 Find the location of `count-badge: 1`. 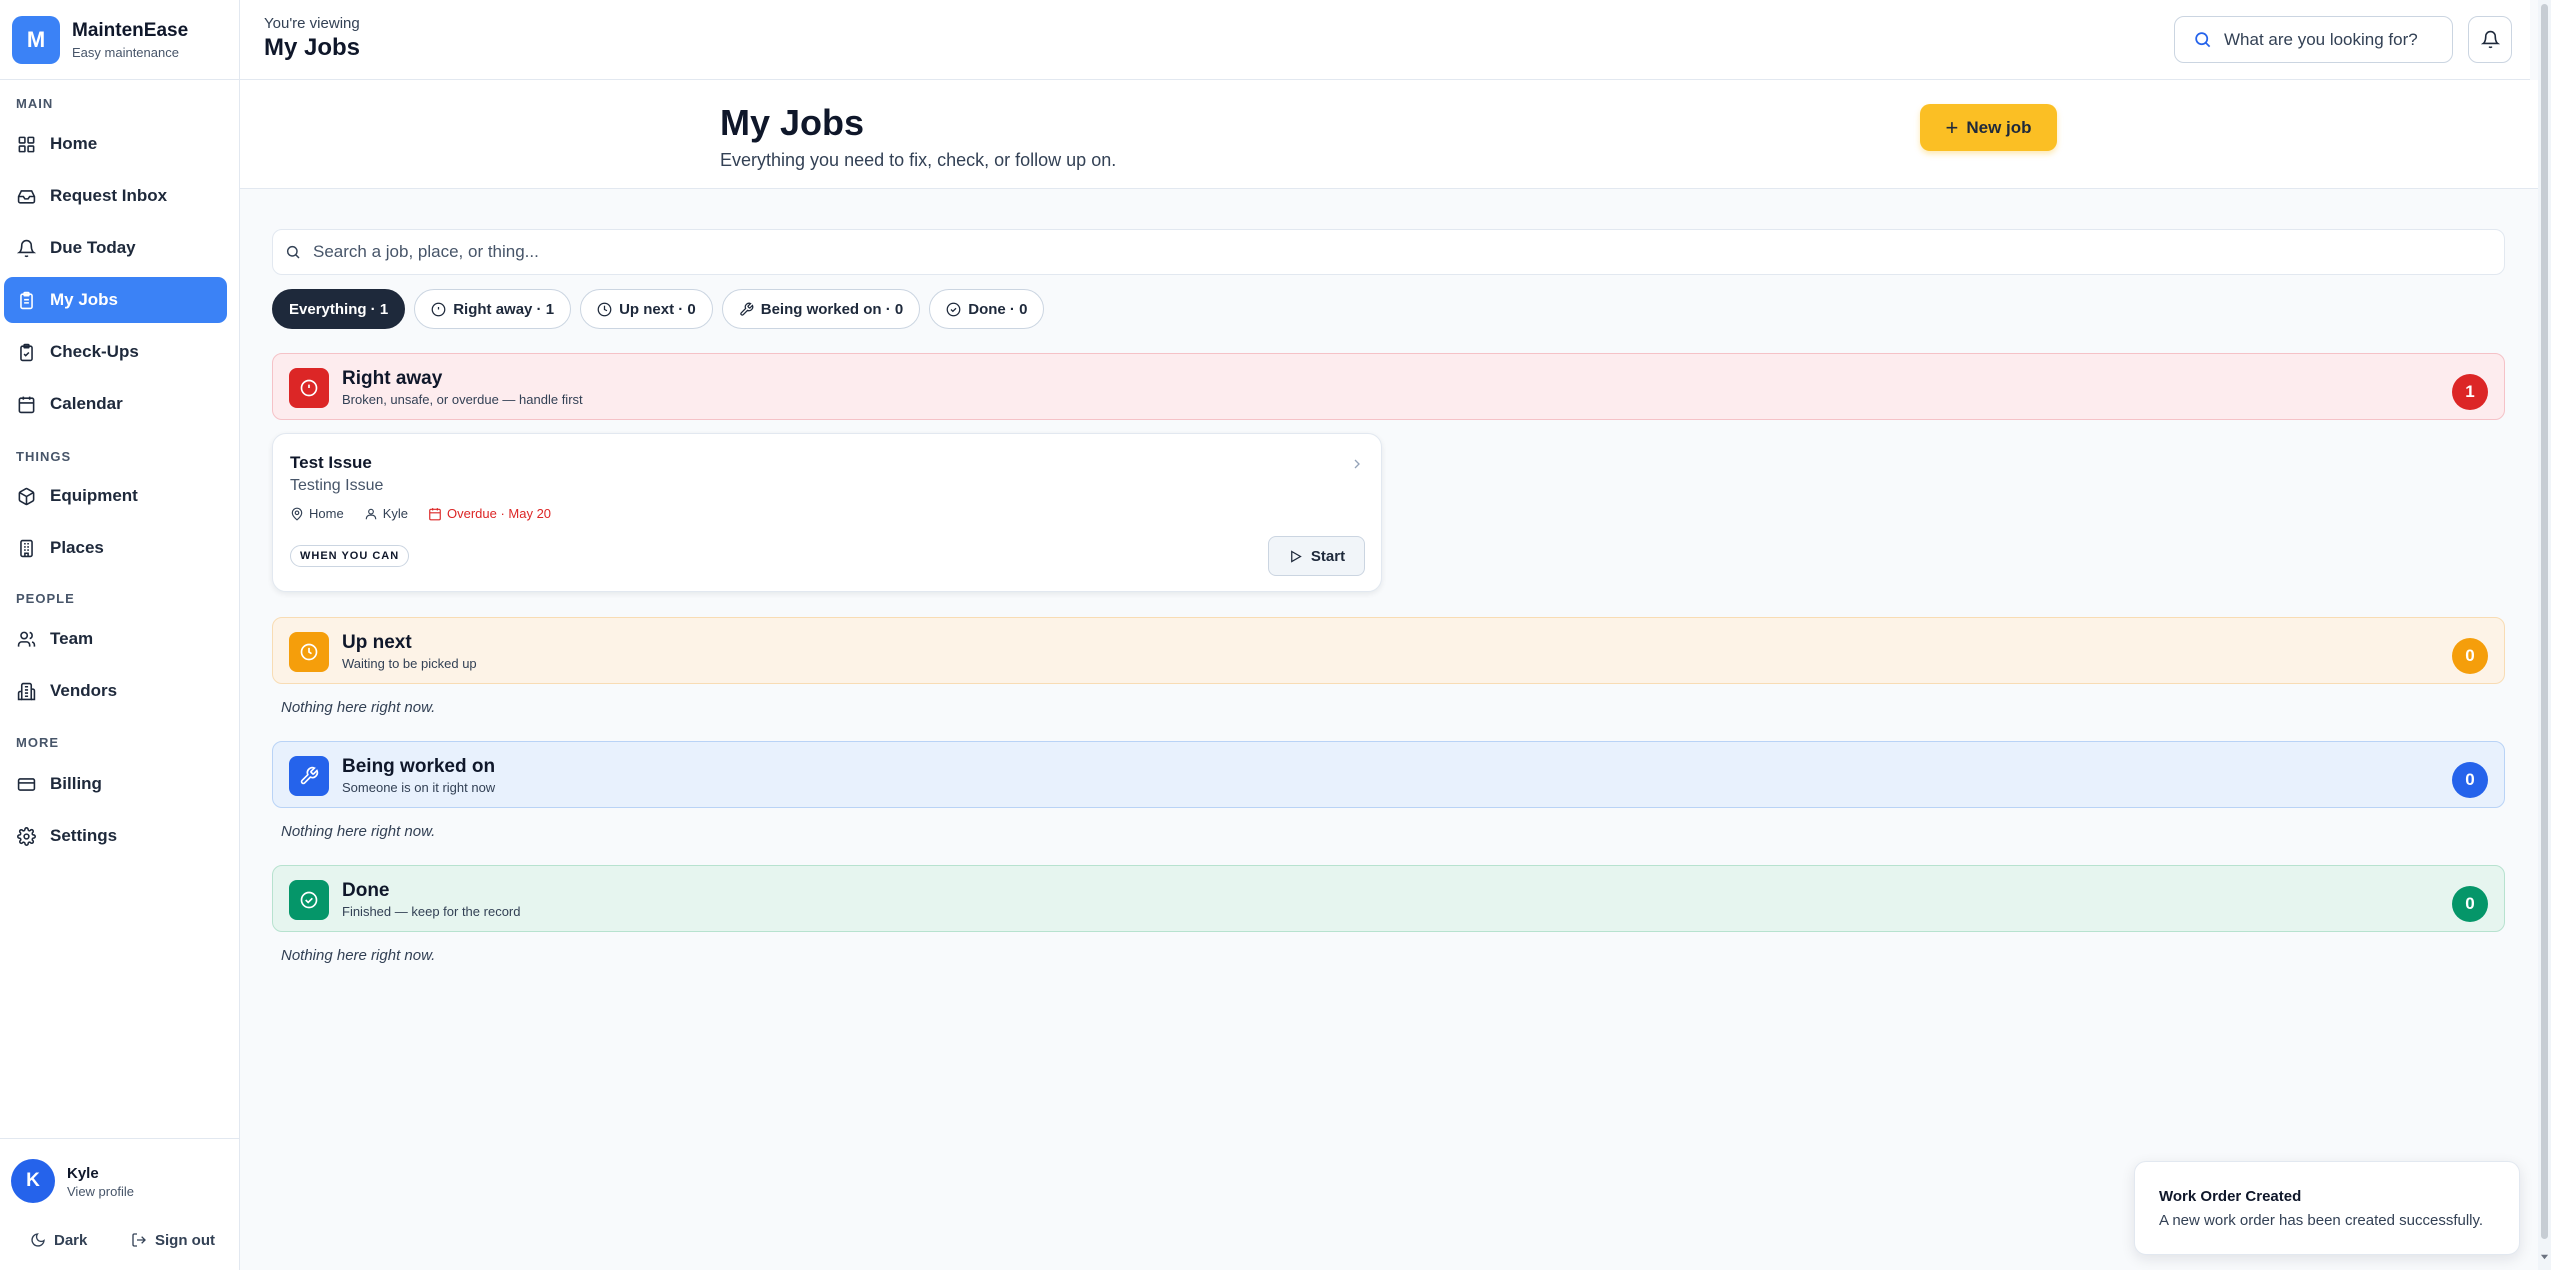

count-badge: 1 is located at coordinates (2470, 392).